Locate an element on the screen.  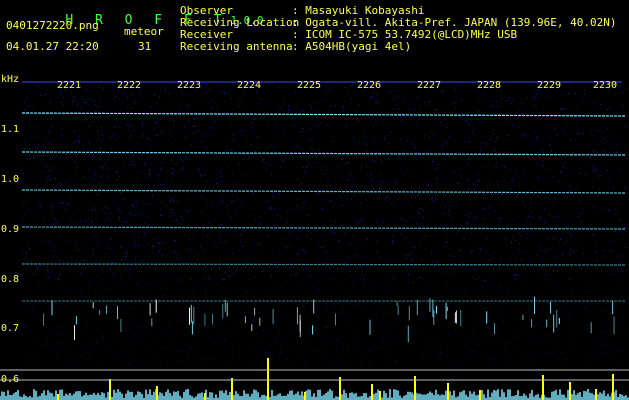
frequency-tick-label: 0.9 is located at coordinates (10, 229).